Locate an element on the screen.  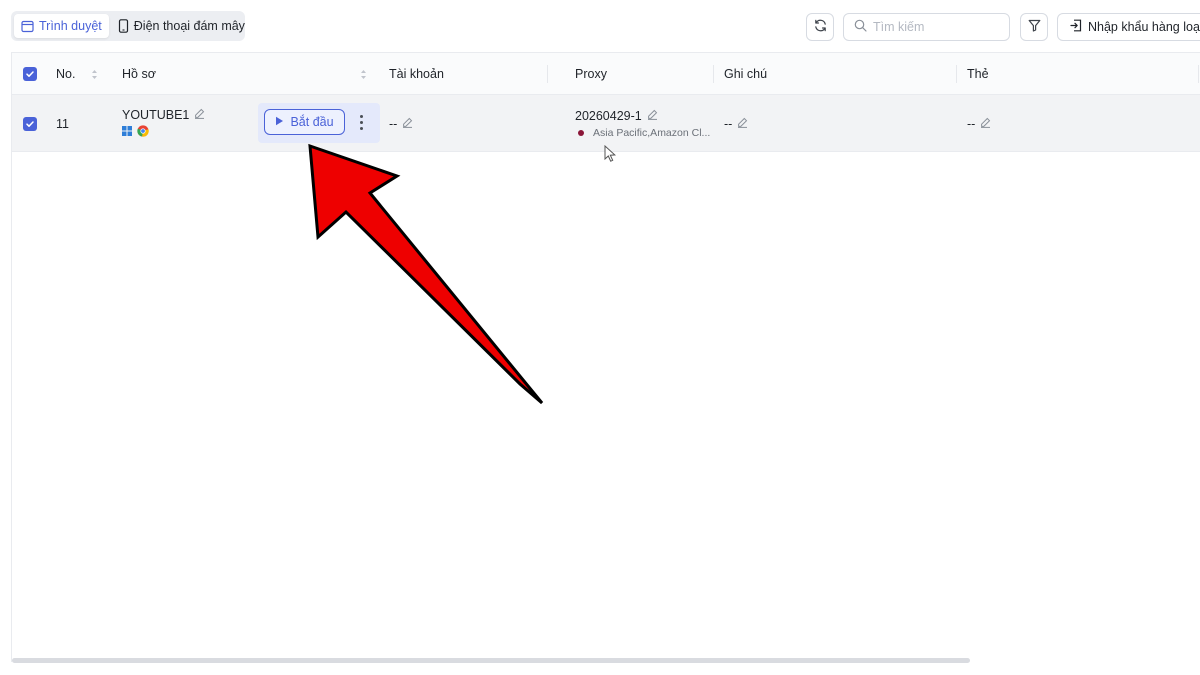
tab-browser: Trình duyệt is located at coordinates (61, 26).